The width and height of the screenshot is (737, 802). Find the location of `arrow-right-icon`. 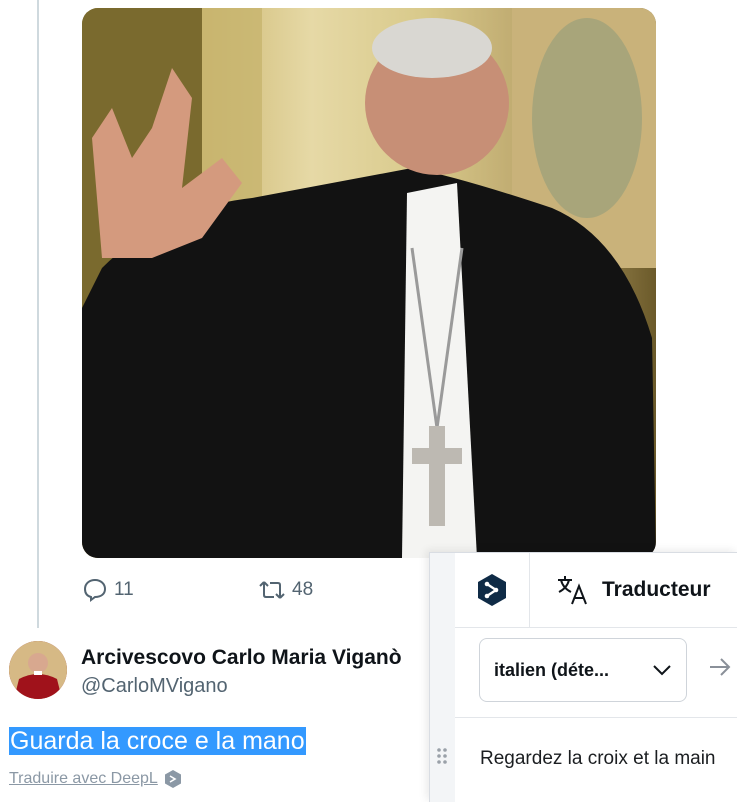

arrow-right-icon is located at coordinates (720, 667).